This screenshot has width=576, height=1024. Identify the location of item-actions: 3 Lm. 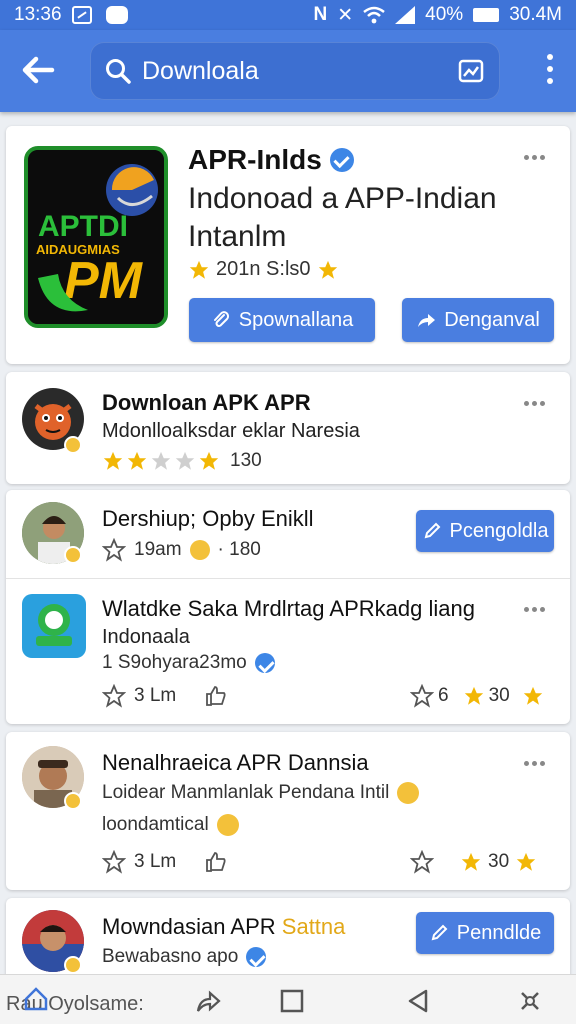
(165, 696).